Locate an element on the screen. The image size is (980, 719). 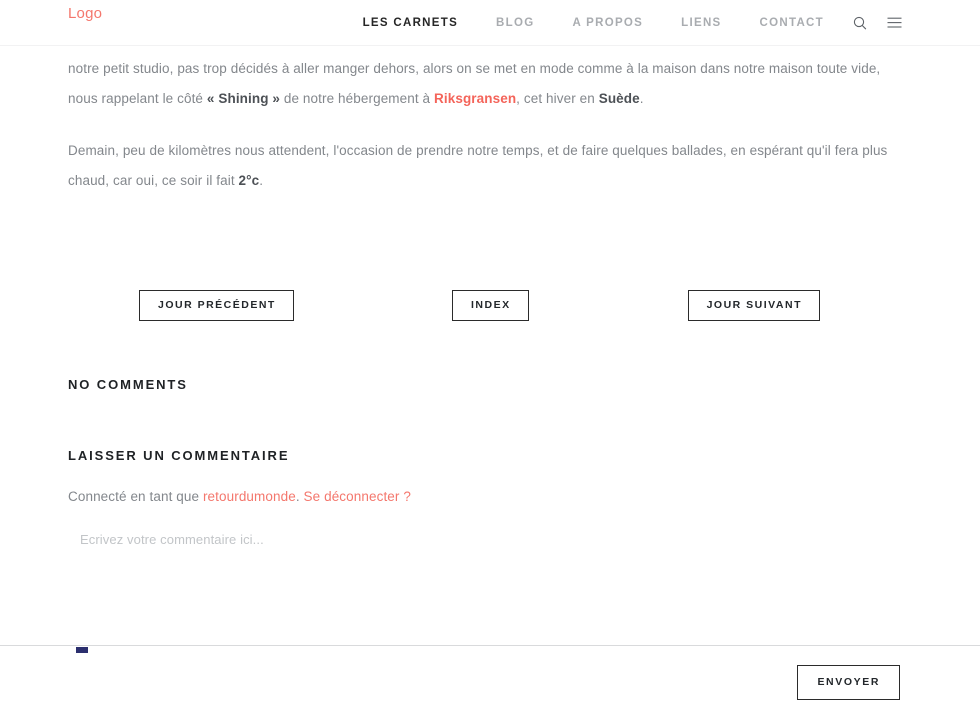
username-link: retourdumonde is located at coordinates (249, 496).